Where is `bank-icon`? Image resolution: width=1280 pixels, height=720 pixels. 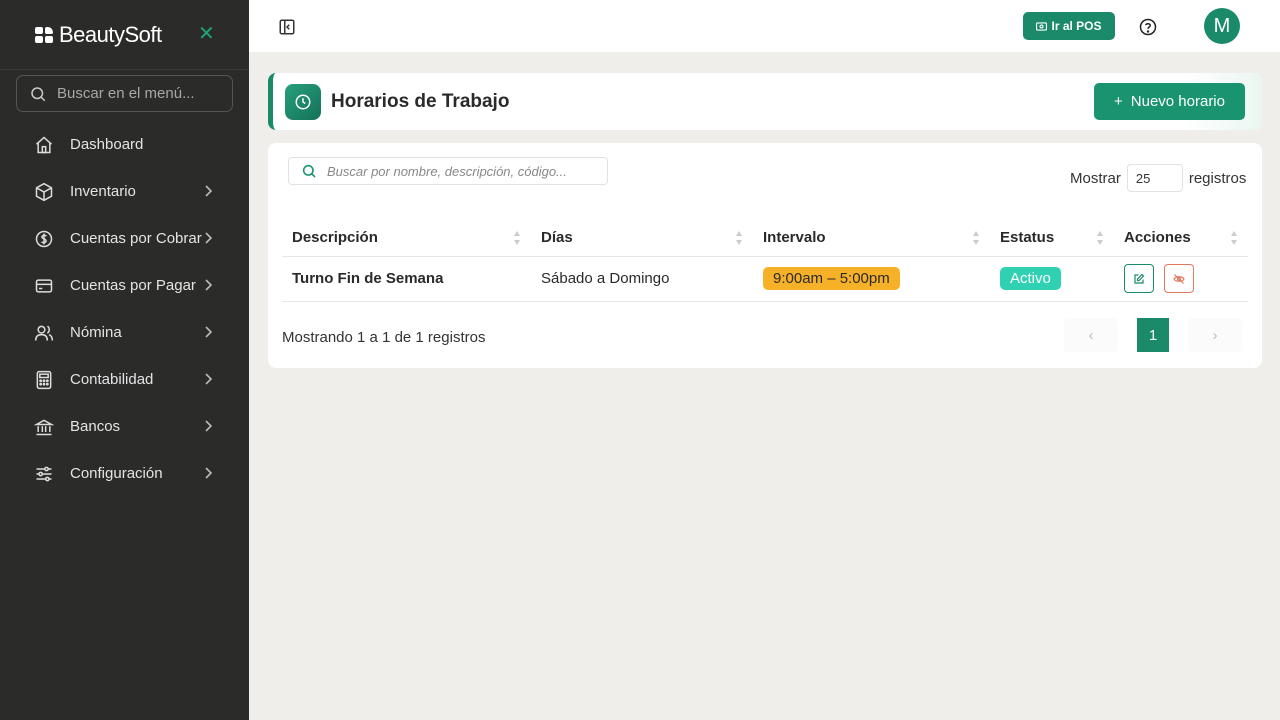 bank-icon is located at coordinates (44, 427).